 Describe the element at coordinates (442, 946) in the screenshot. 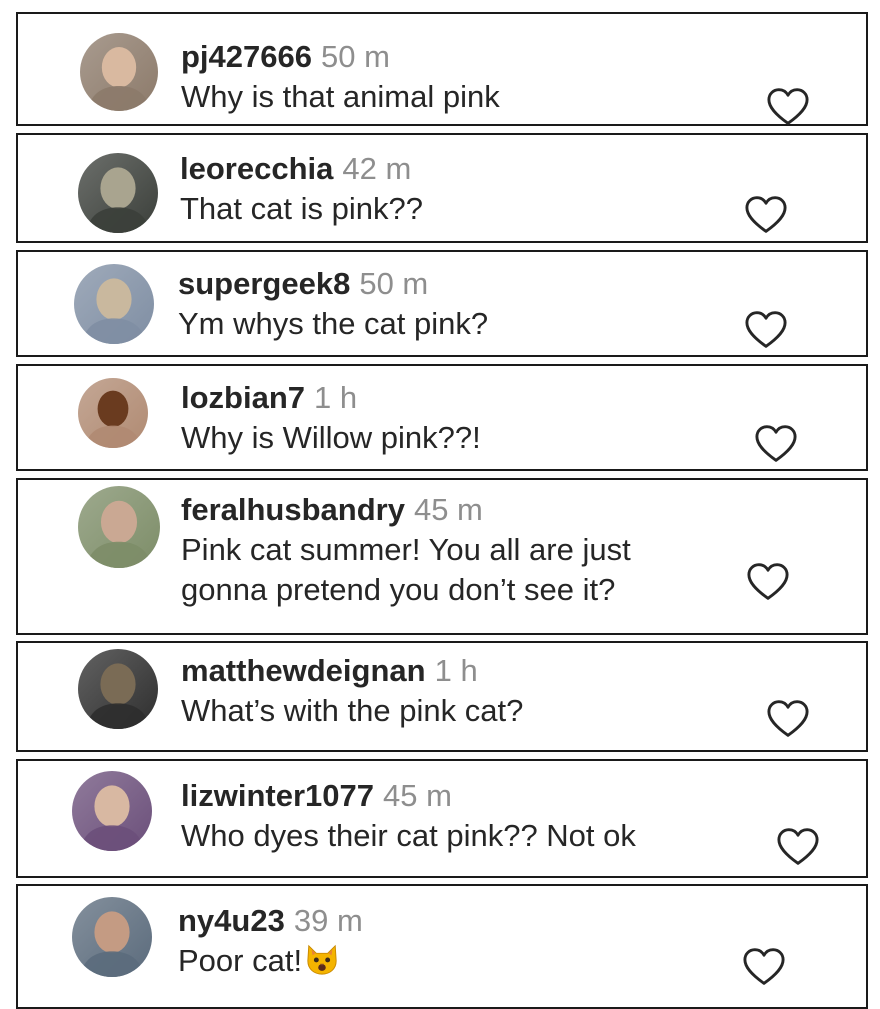

I see `comment-item: ny4u23 39 m Poor cat!` at that location.